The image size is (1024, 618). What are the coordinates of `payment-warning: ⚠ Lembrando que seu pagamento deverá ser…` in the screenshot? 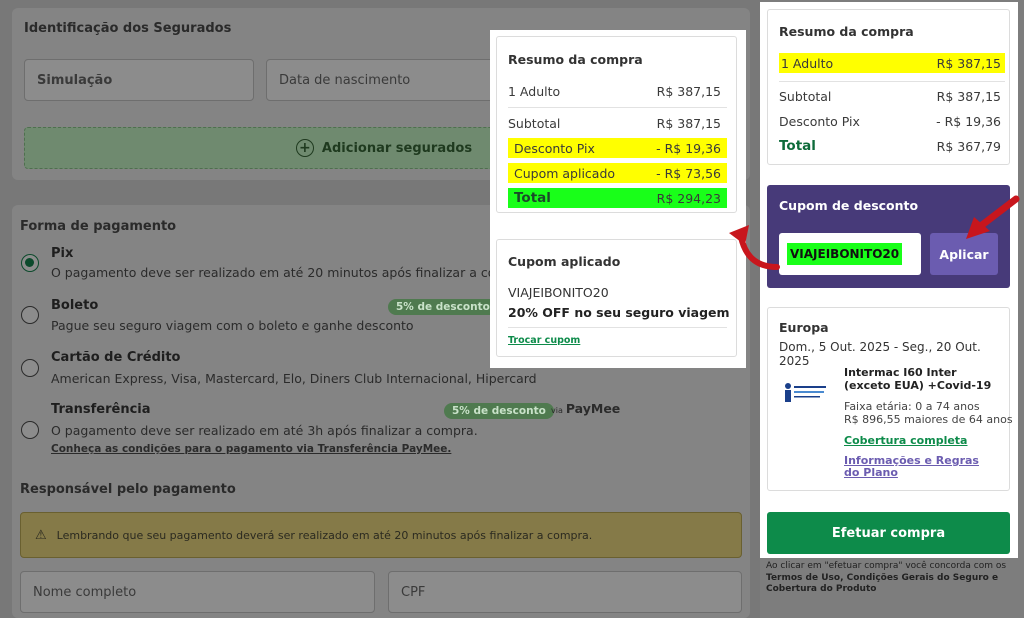 It's located at (381, 535).